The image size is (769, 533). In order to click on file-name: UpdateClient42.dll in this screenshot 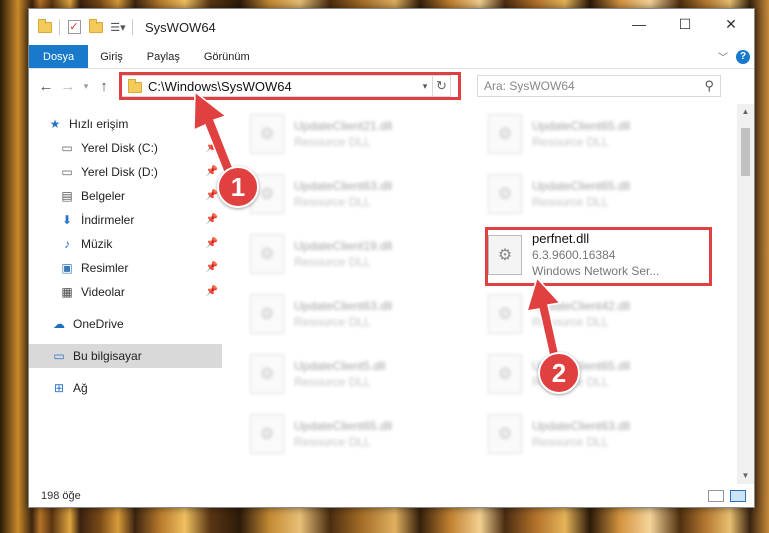, I will do `click(581, 306)`.